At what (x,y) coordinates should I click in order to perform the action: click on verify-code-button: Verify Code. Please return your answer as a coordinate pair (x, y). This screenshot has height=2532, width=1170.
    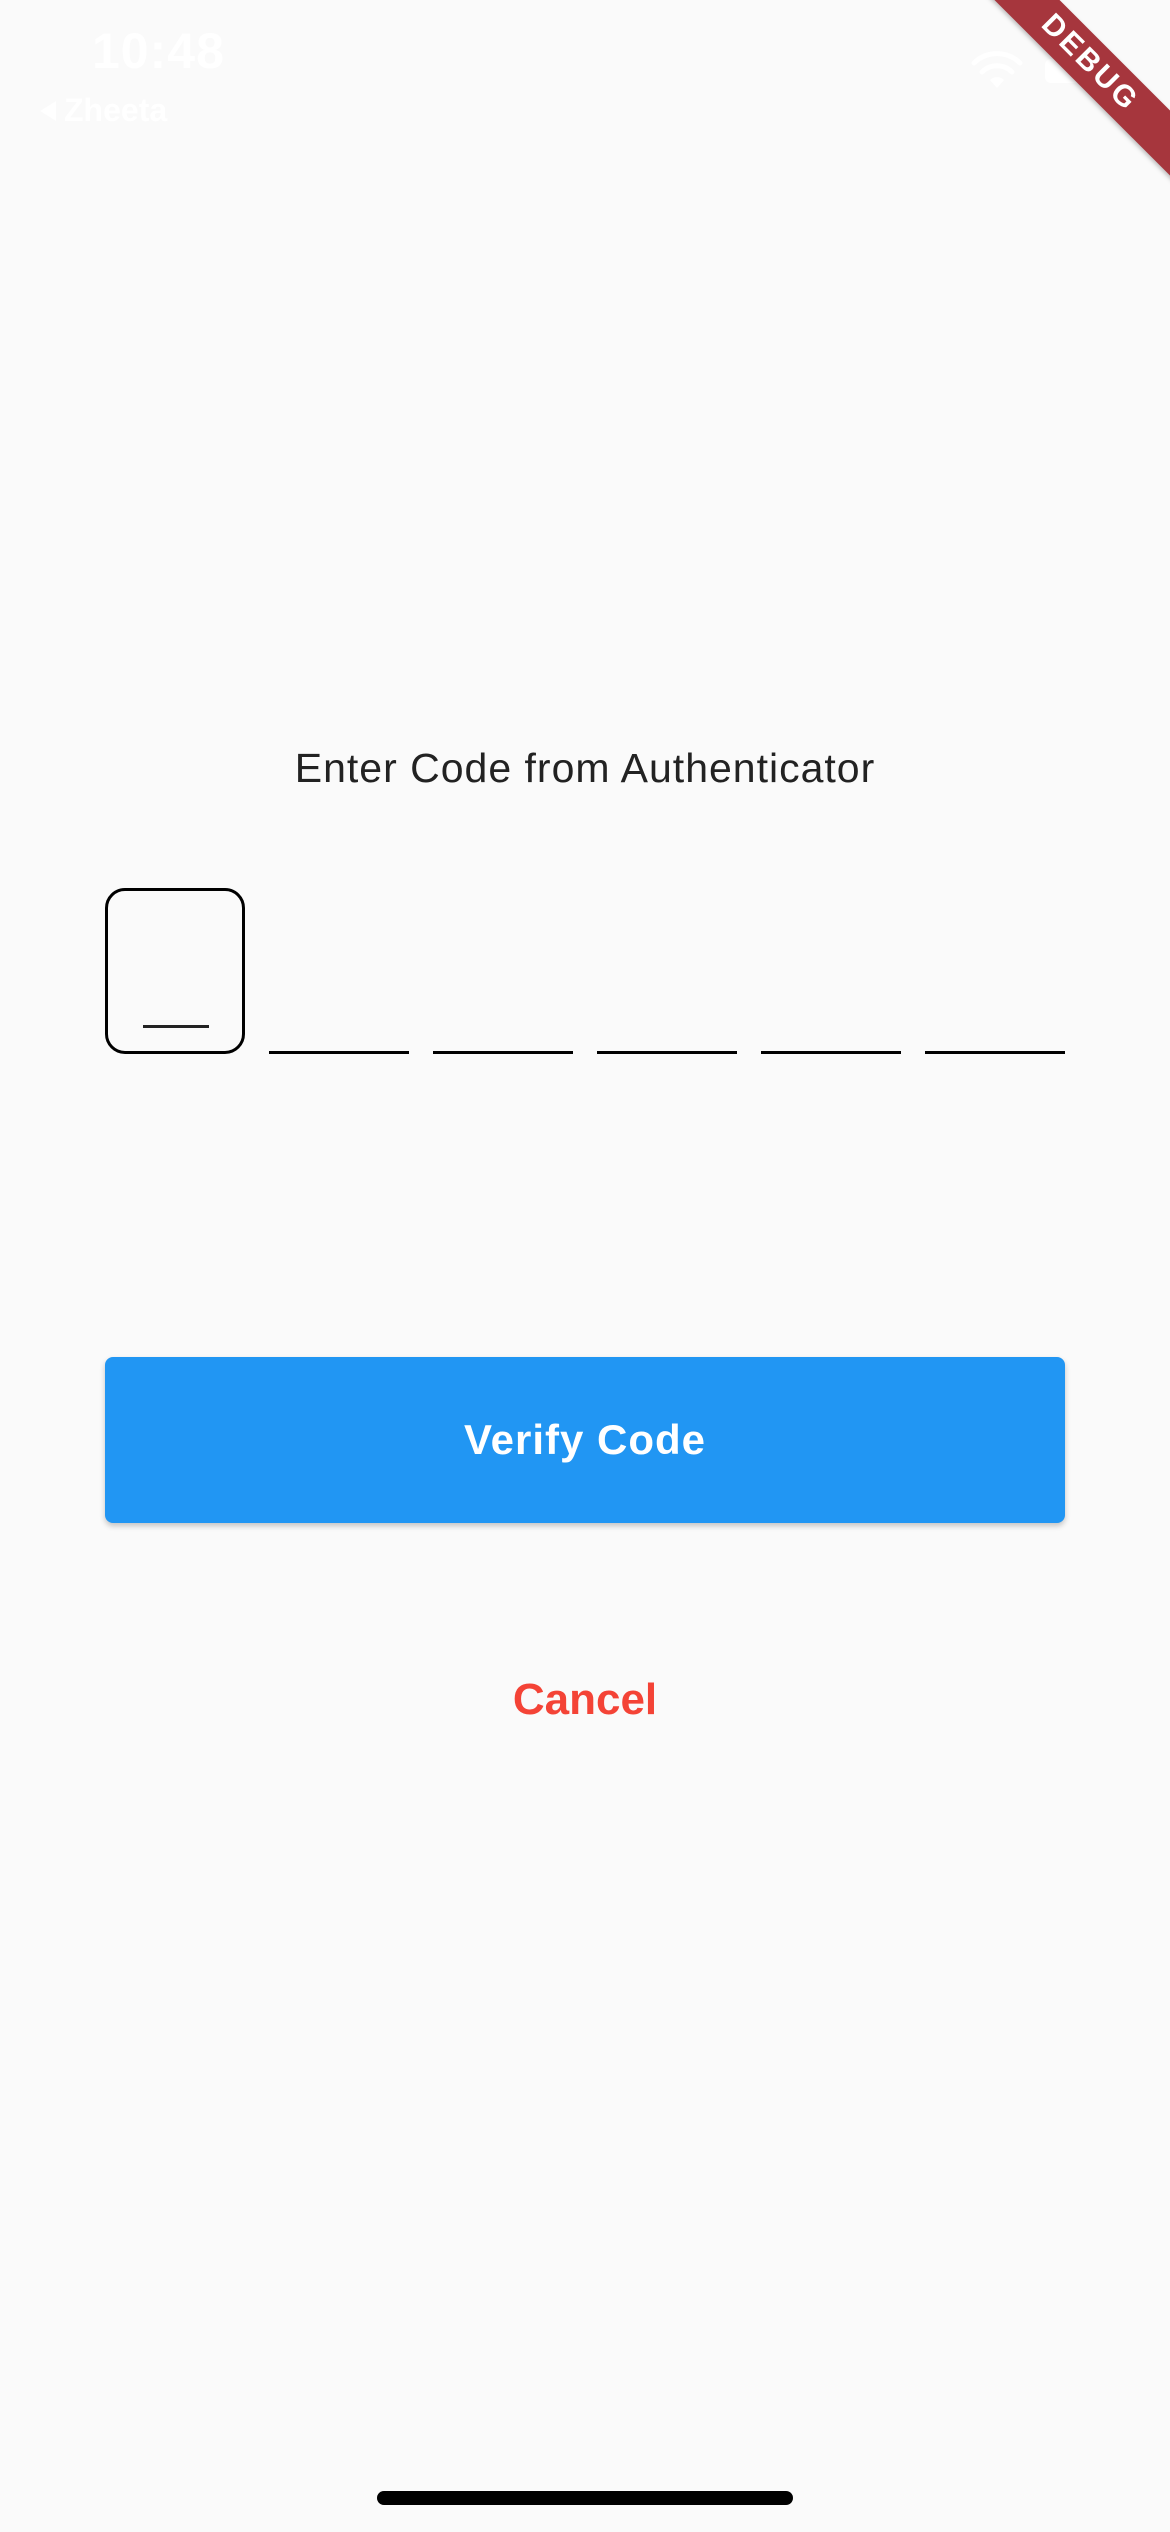
    Looking at the image, I should click on (585, 1440).